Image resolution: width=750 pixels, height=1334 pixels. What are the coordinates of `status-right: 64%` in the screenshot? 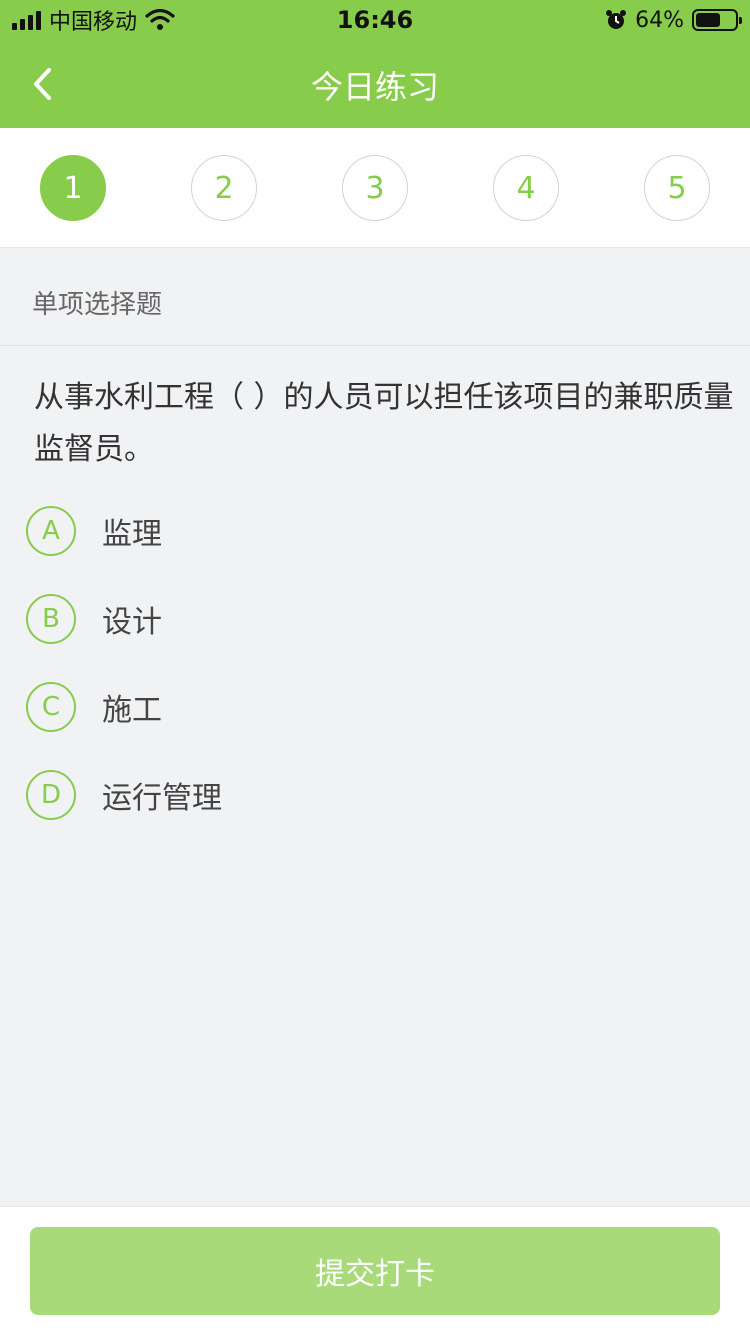 It's located at (673, 20).